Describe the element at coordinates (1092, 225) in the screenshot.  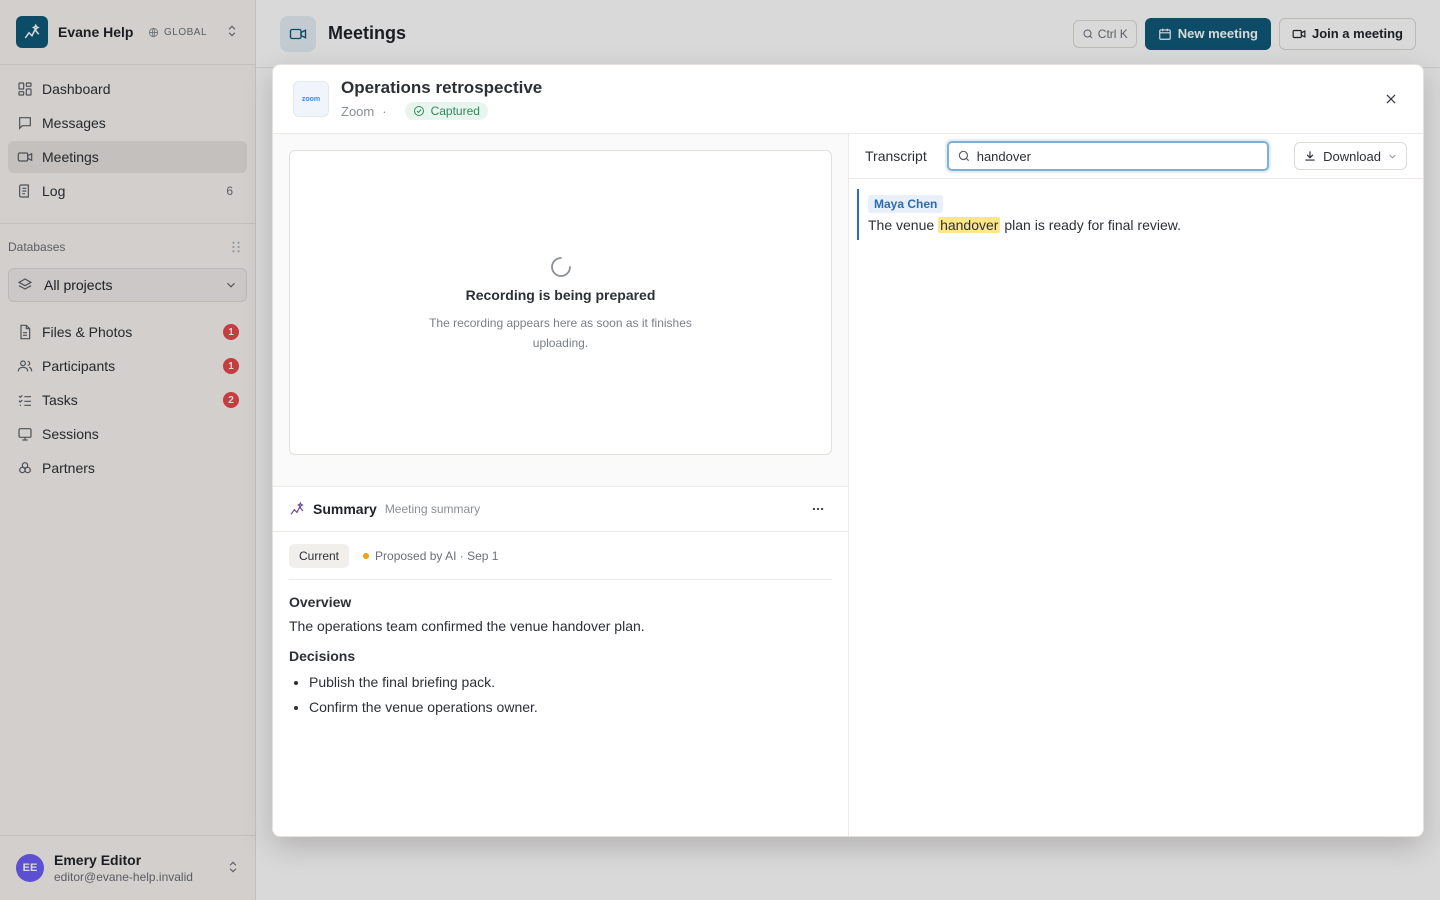
I see `segment-text-after: plan is ready for final review.` at that location.